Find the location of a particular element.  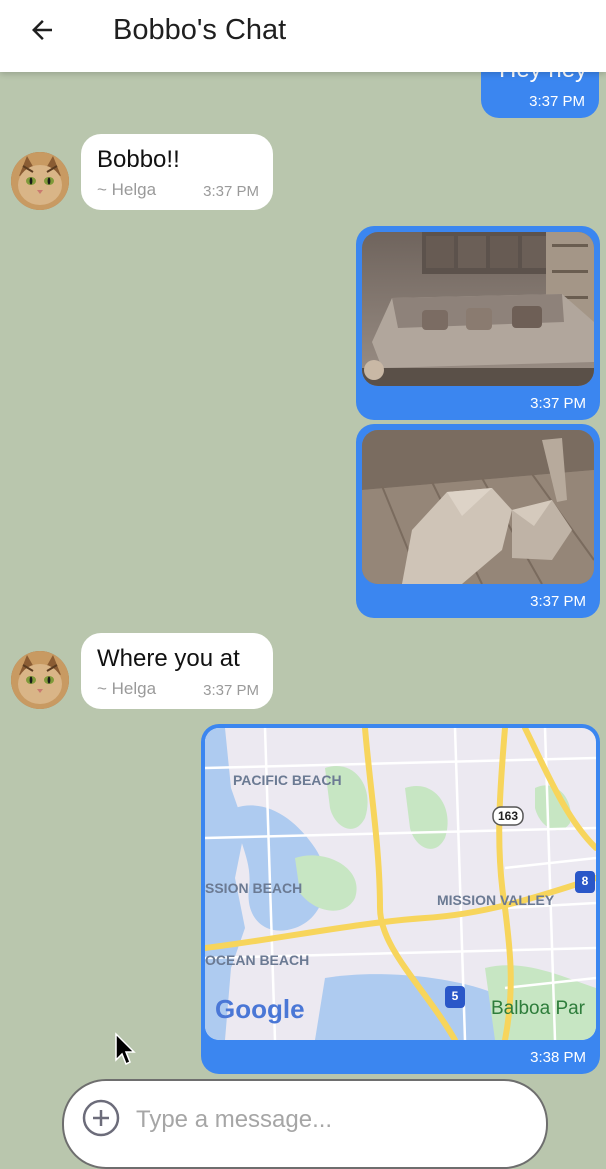

dog-image is located at coordinates (478, 507).